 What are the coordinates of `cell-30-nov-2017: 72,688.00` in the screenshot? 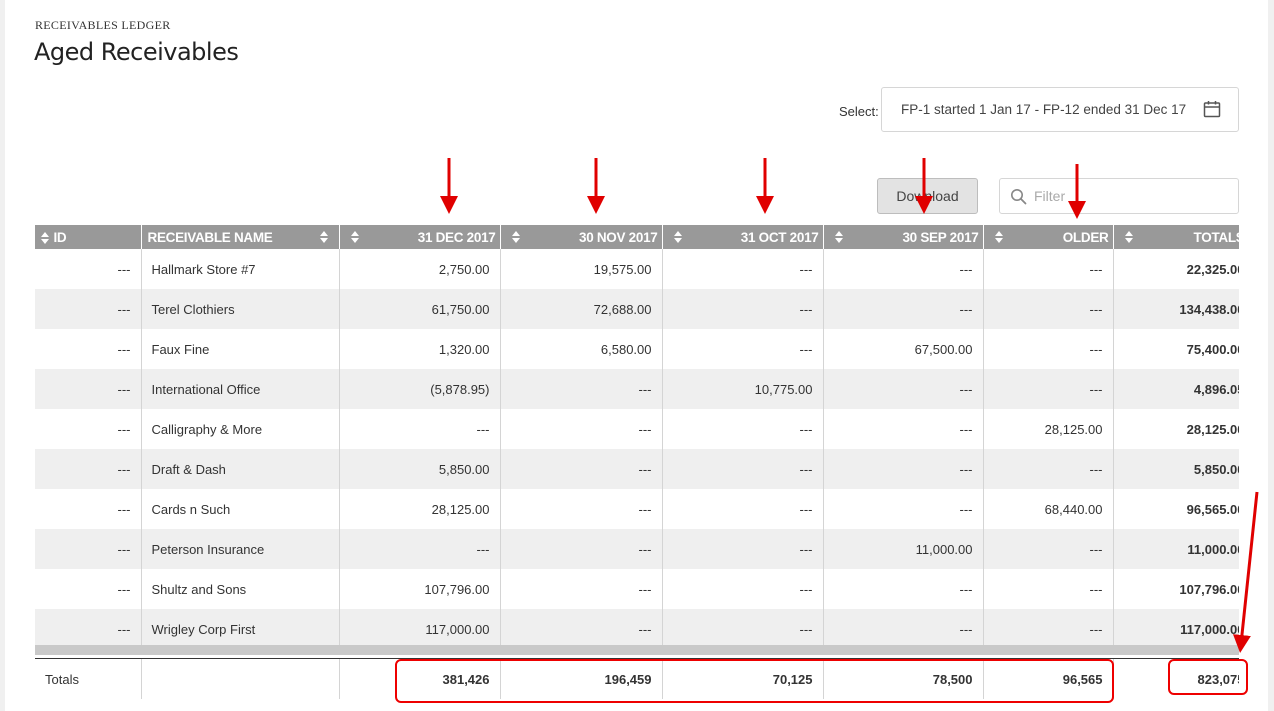 It's located at (581, 309).